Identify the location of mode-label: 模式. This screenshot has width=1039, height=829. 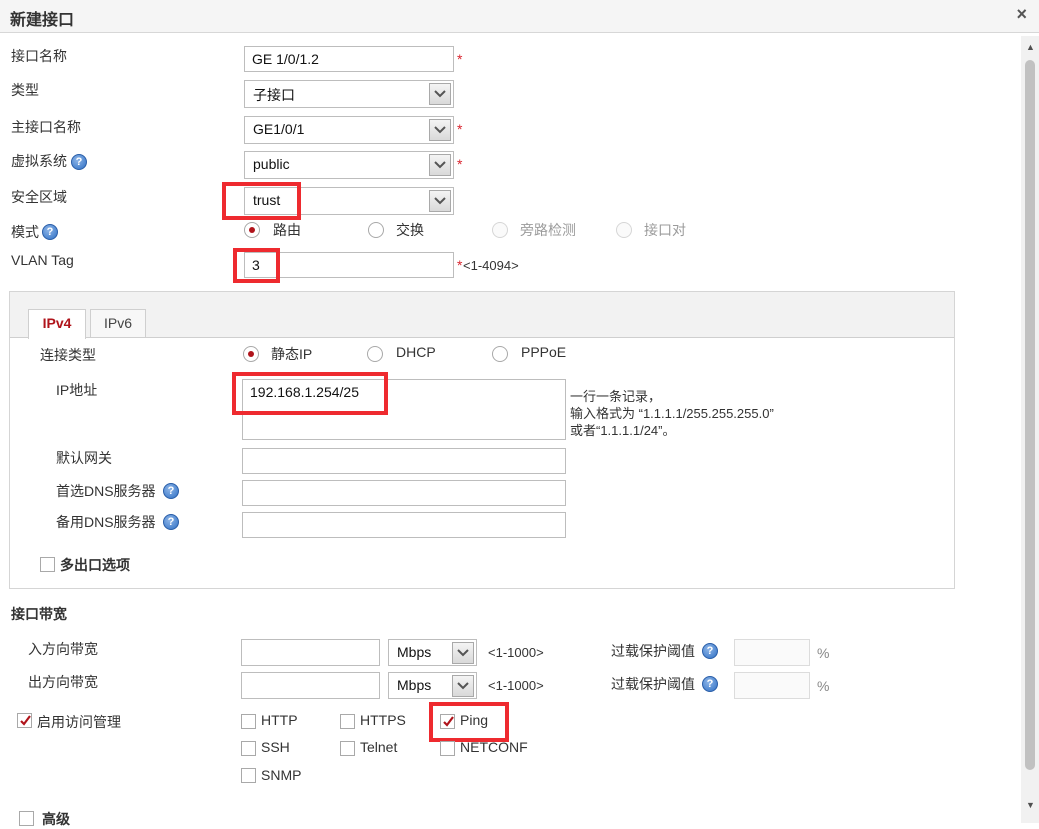
(25, 232).